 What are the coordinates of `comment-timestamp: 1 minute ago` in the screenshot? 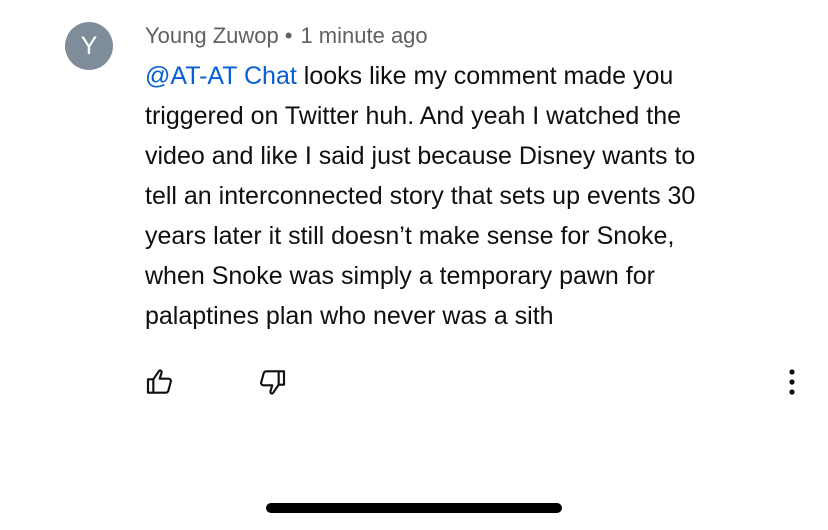 It's located at (364, 35).